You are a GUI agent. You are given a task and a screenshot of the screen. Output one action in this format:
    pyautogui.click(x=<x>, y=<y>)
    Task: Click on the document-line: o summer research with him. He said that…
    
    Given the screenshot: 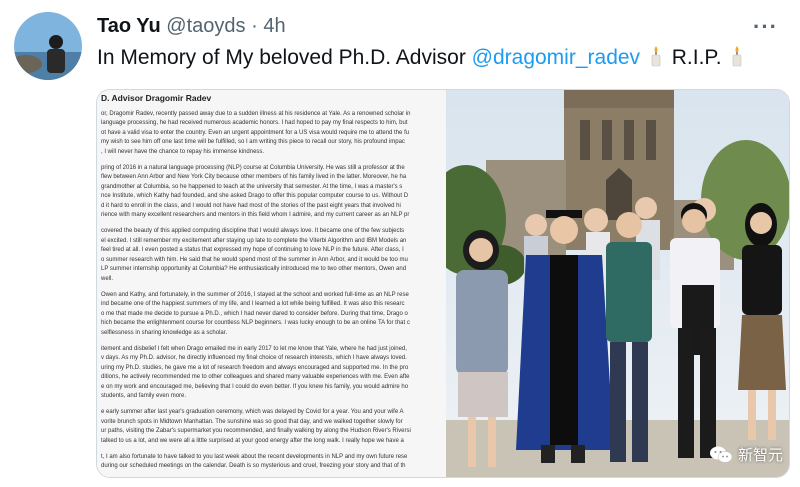 What is the action you would take?
    pyautogui.click(x=254, y=259)
    